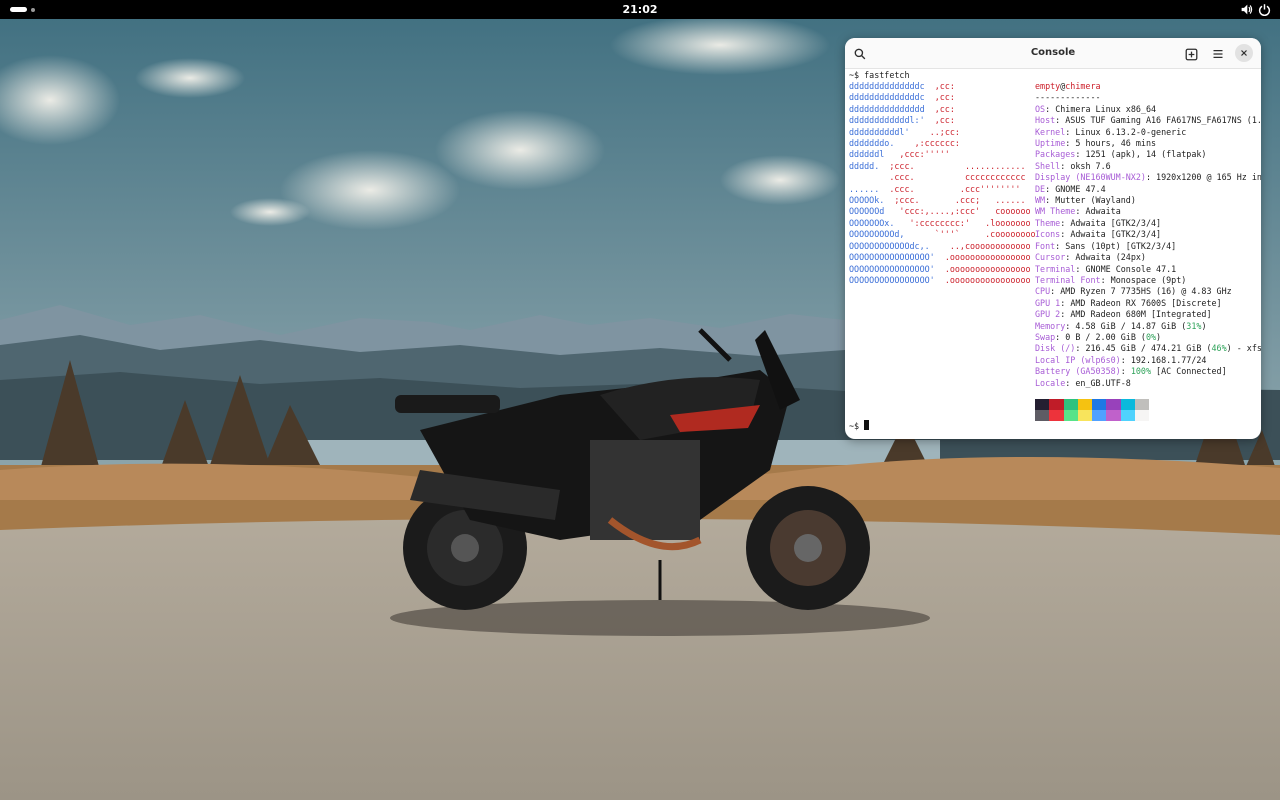 Image resolution: width=1280 pixels, height=800 pixels. What do you see at coordinates (1121, 245) in the screenshot?
I see `info-value: Sans (10pt) [GTK2/3/4]` at bounding box center [1121, 245].